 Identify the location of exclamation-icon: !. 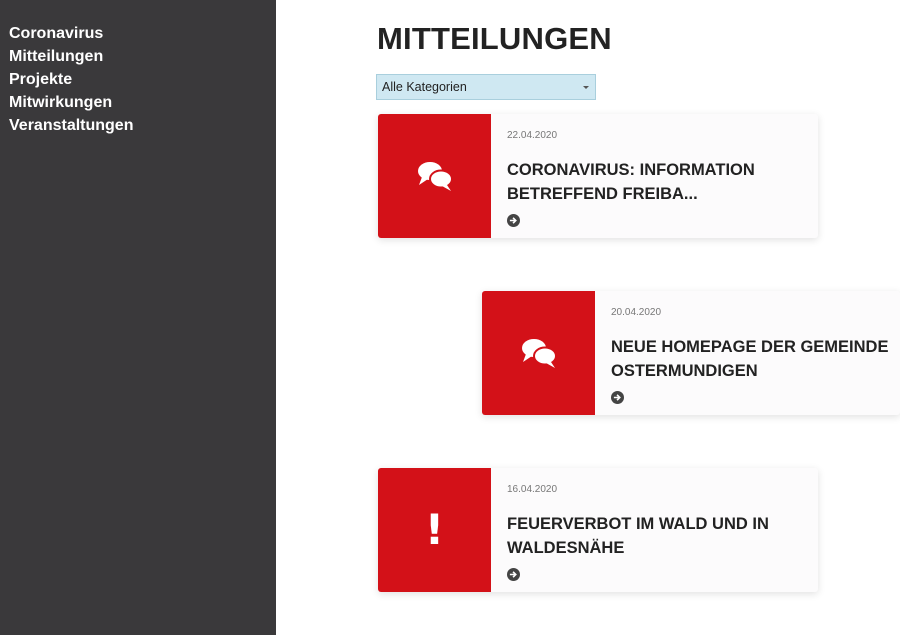
(434, 529).